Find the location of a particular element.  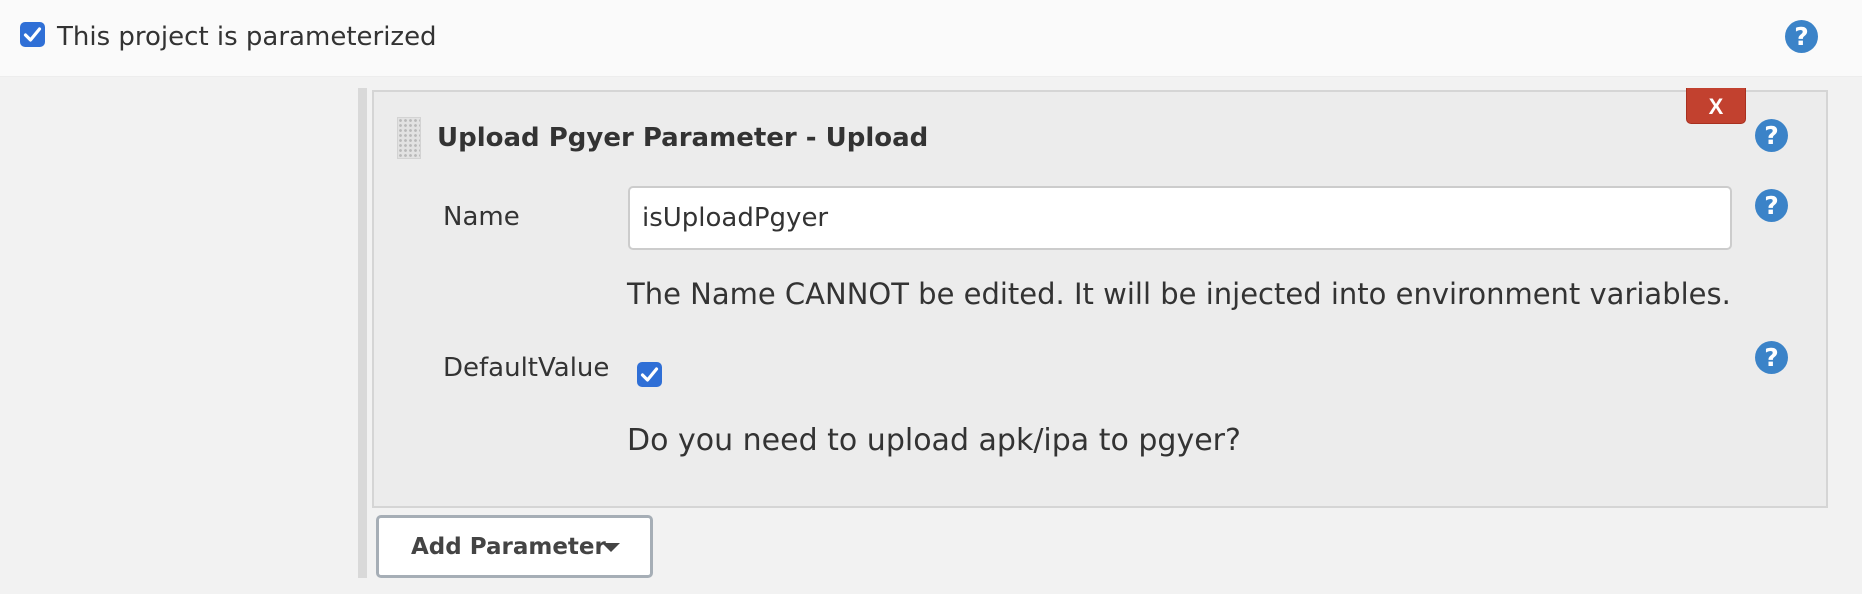

parameter-title: Upload Pgyer Parameter - Upload is located at coordinates (683, 138).